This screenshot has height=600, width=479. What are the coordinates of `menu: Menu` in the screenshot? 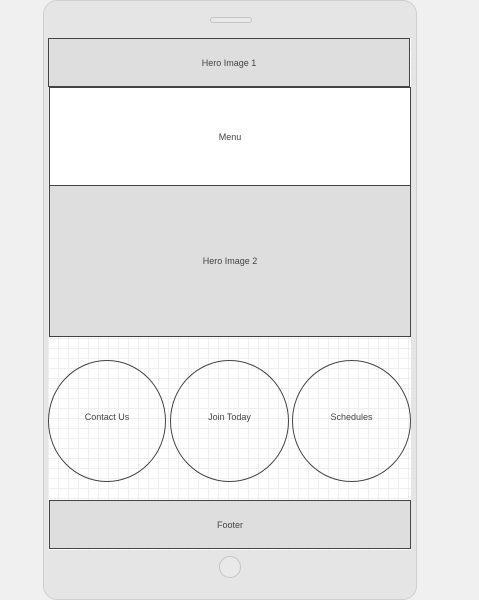 It's located at (230, 136).